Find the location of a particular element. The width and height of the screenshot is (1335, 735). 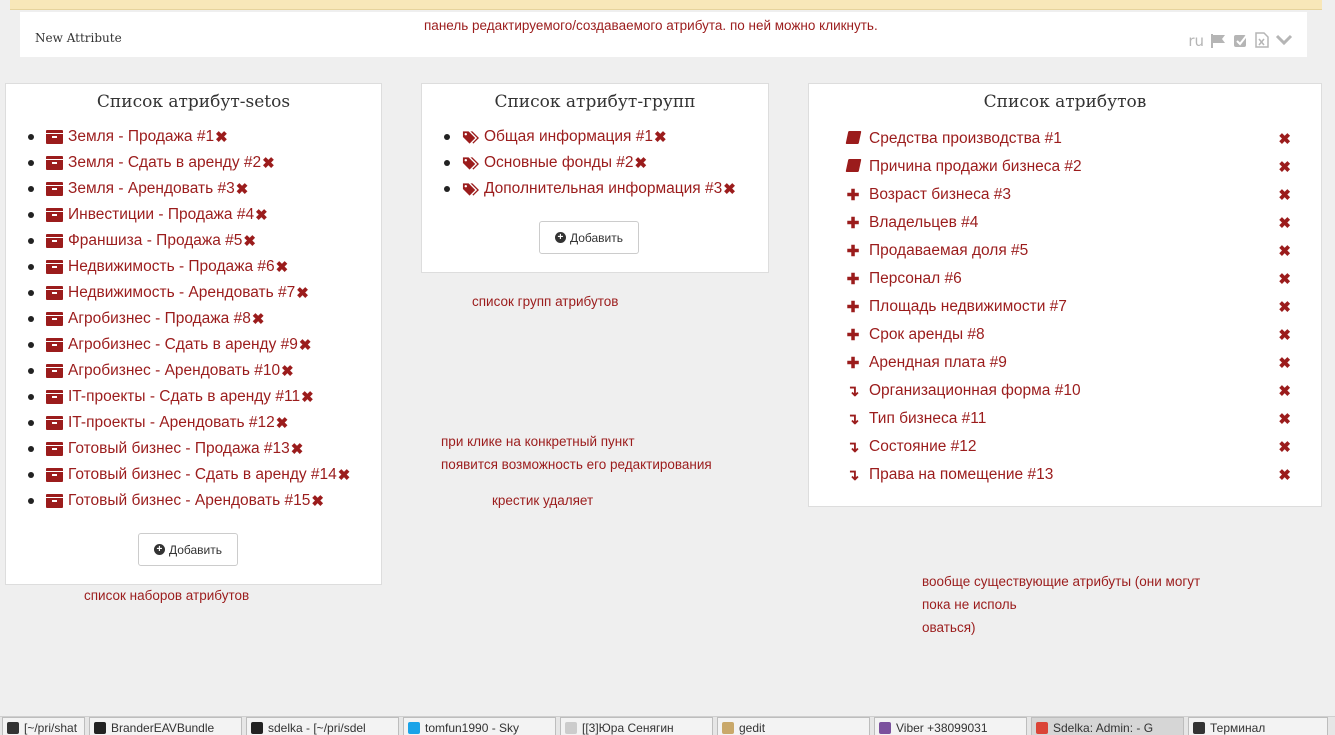

set-label: Готовый бизнес - Арендовать #15 is located at coordinates (189, 501).